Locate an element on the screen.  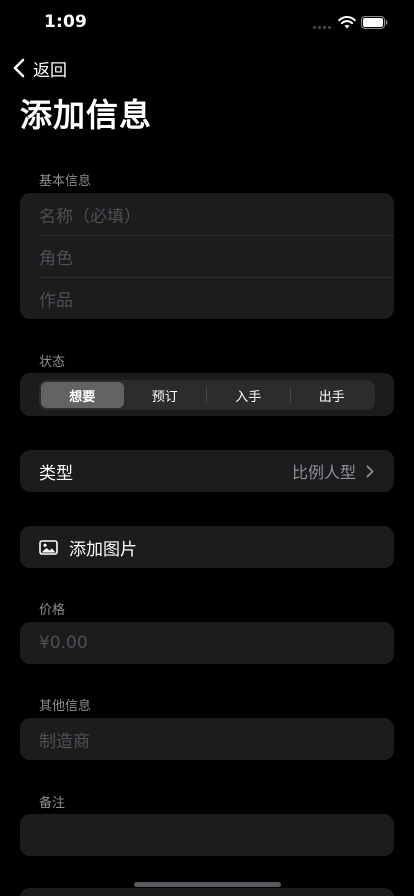
back-button: 返回 is located at coordinates (39, 68).